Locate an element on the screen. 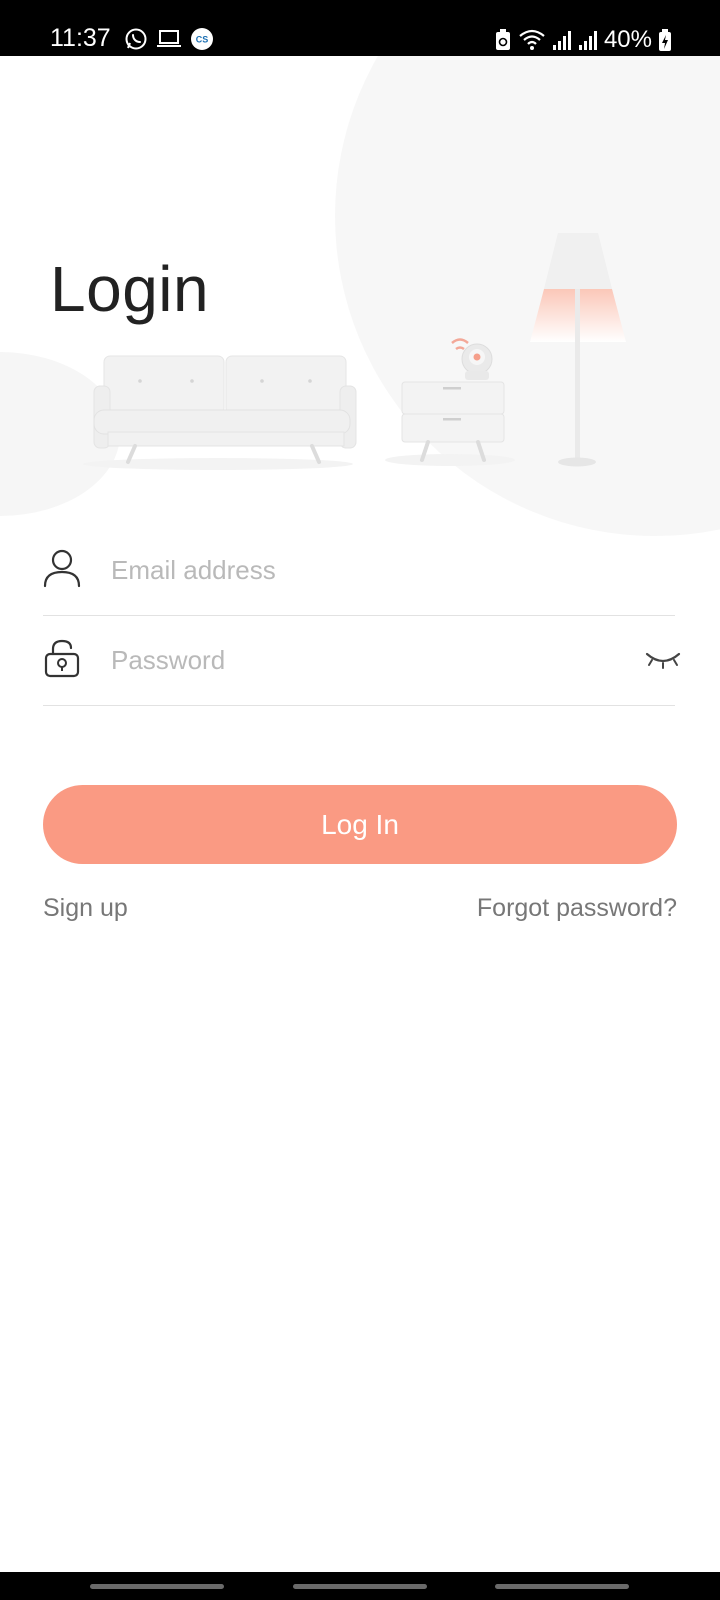 The image size is (720, 1600). wifi-icon is located at coordinates (532, 39).